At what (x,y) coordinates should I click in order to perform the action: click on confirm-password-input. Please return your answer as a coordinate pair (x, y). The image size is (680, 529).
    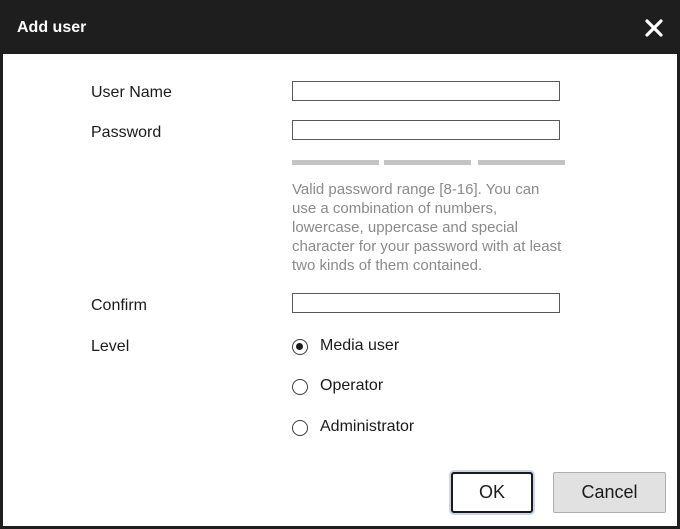
    Looking at the image, I should click on (426, 303).